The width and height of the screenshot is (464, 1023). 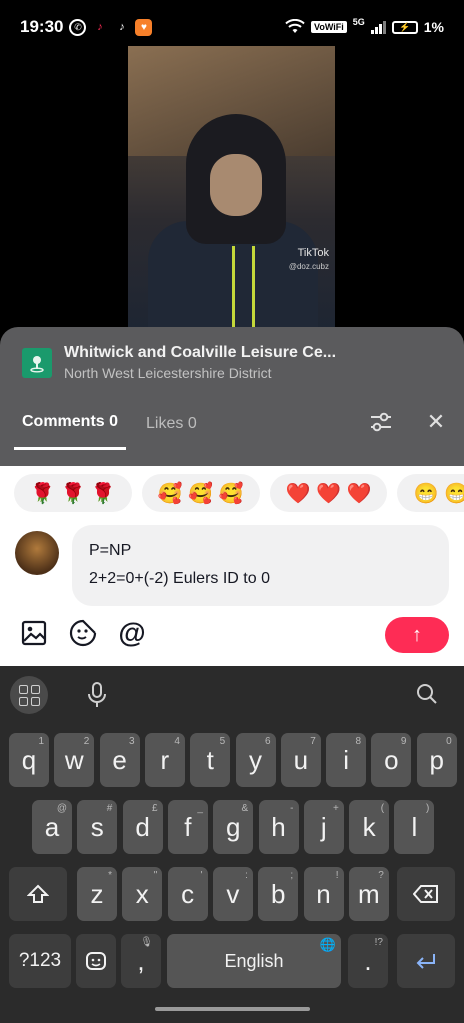 What do you see at coordinates (309, 260) in the screenshot?
I see `tiktok-watermark: TikTok @doz.cubz` at bounding box center [309, 260].